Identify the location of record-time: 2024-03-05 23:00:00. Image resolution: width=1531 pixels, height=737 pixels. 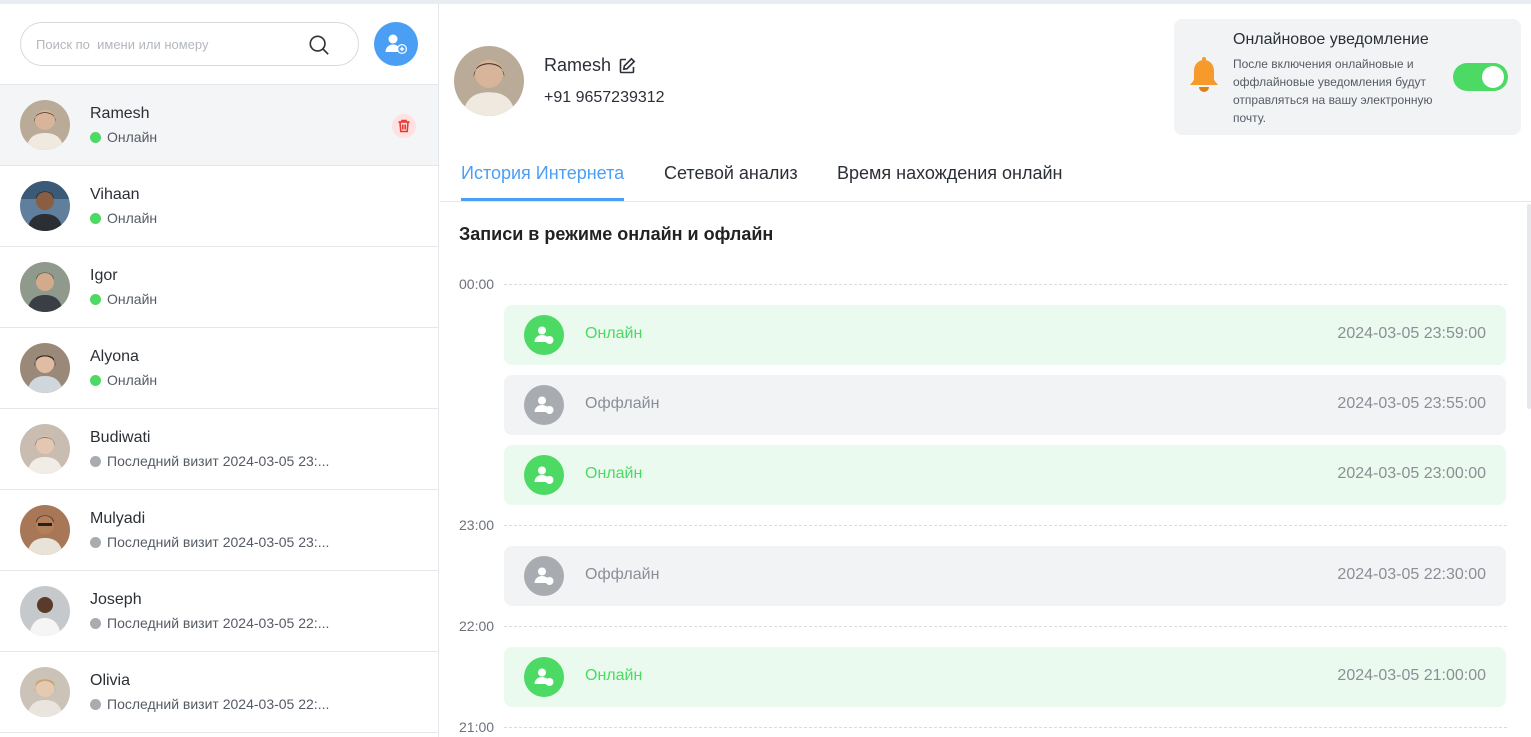
(1411, 473).